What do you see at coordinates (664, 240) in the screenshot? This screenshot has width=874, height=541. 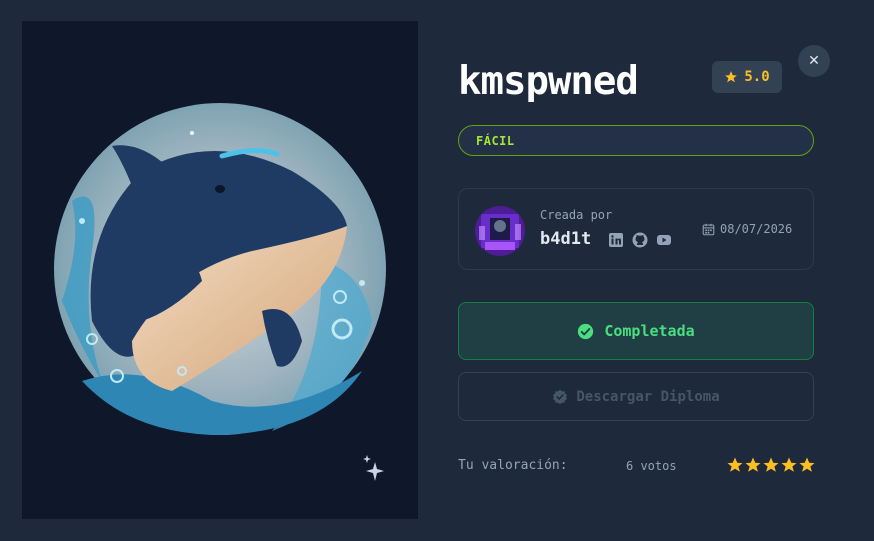 I see `youtube-icon` at bounding box center [664, 240].